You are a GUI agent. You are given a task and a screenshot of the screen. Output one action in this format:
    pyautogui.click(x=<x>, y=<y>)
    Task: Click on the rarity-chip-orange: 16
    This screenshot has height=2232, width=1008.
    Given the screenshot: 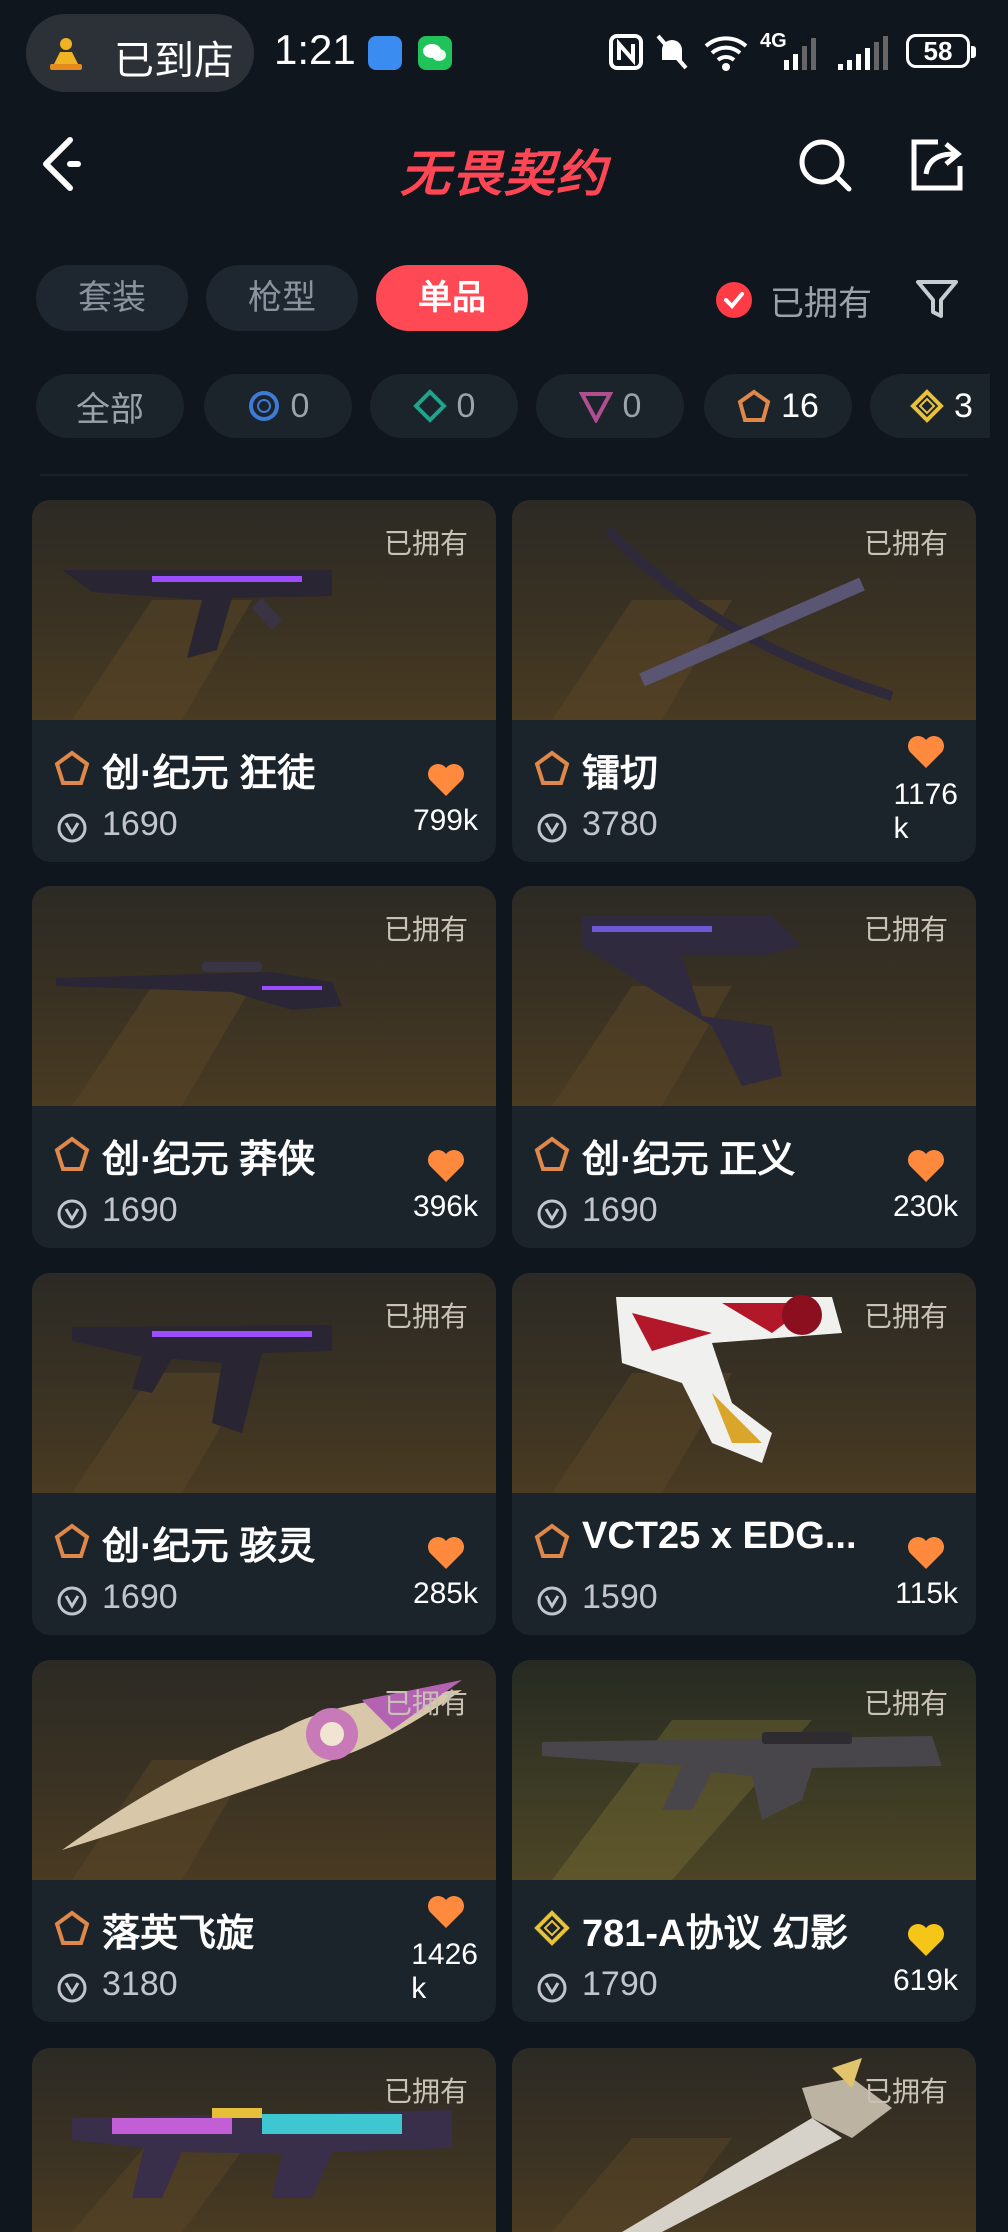 What is the action you would take?
    pyautogui.click(x=778, y=406)
    